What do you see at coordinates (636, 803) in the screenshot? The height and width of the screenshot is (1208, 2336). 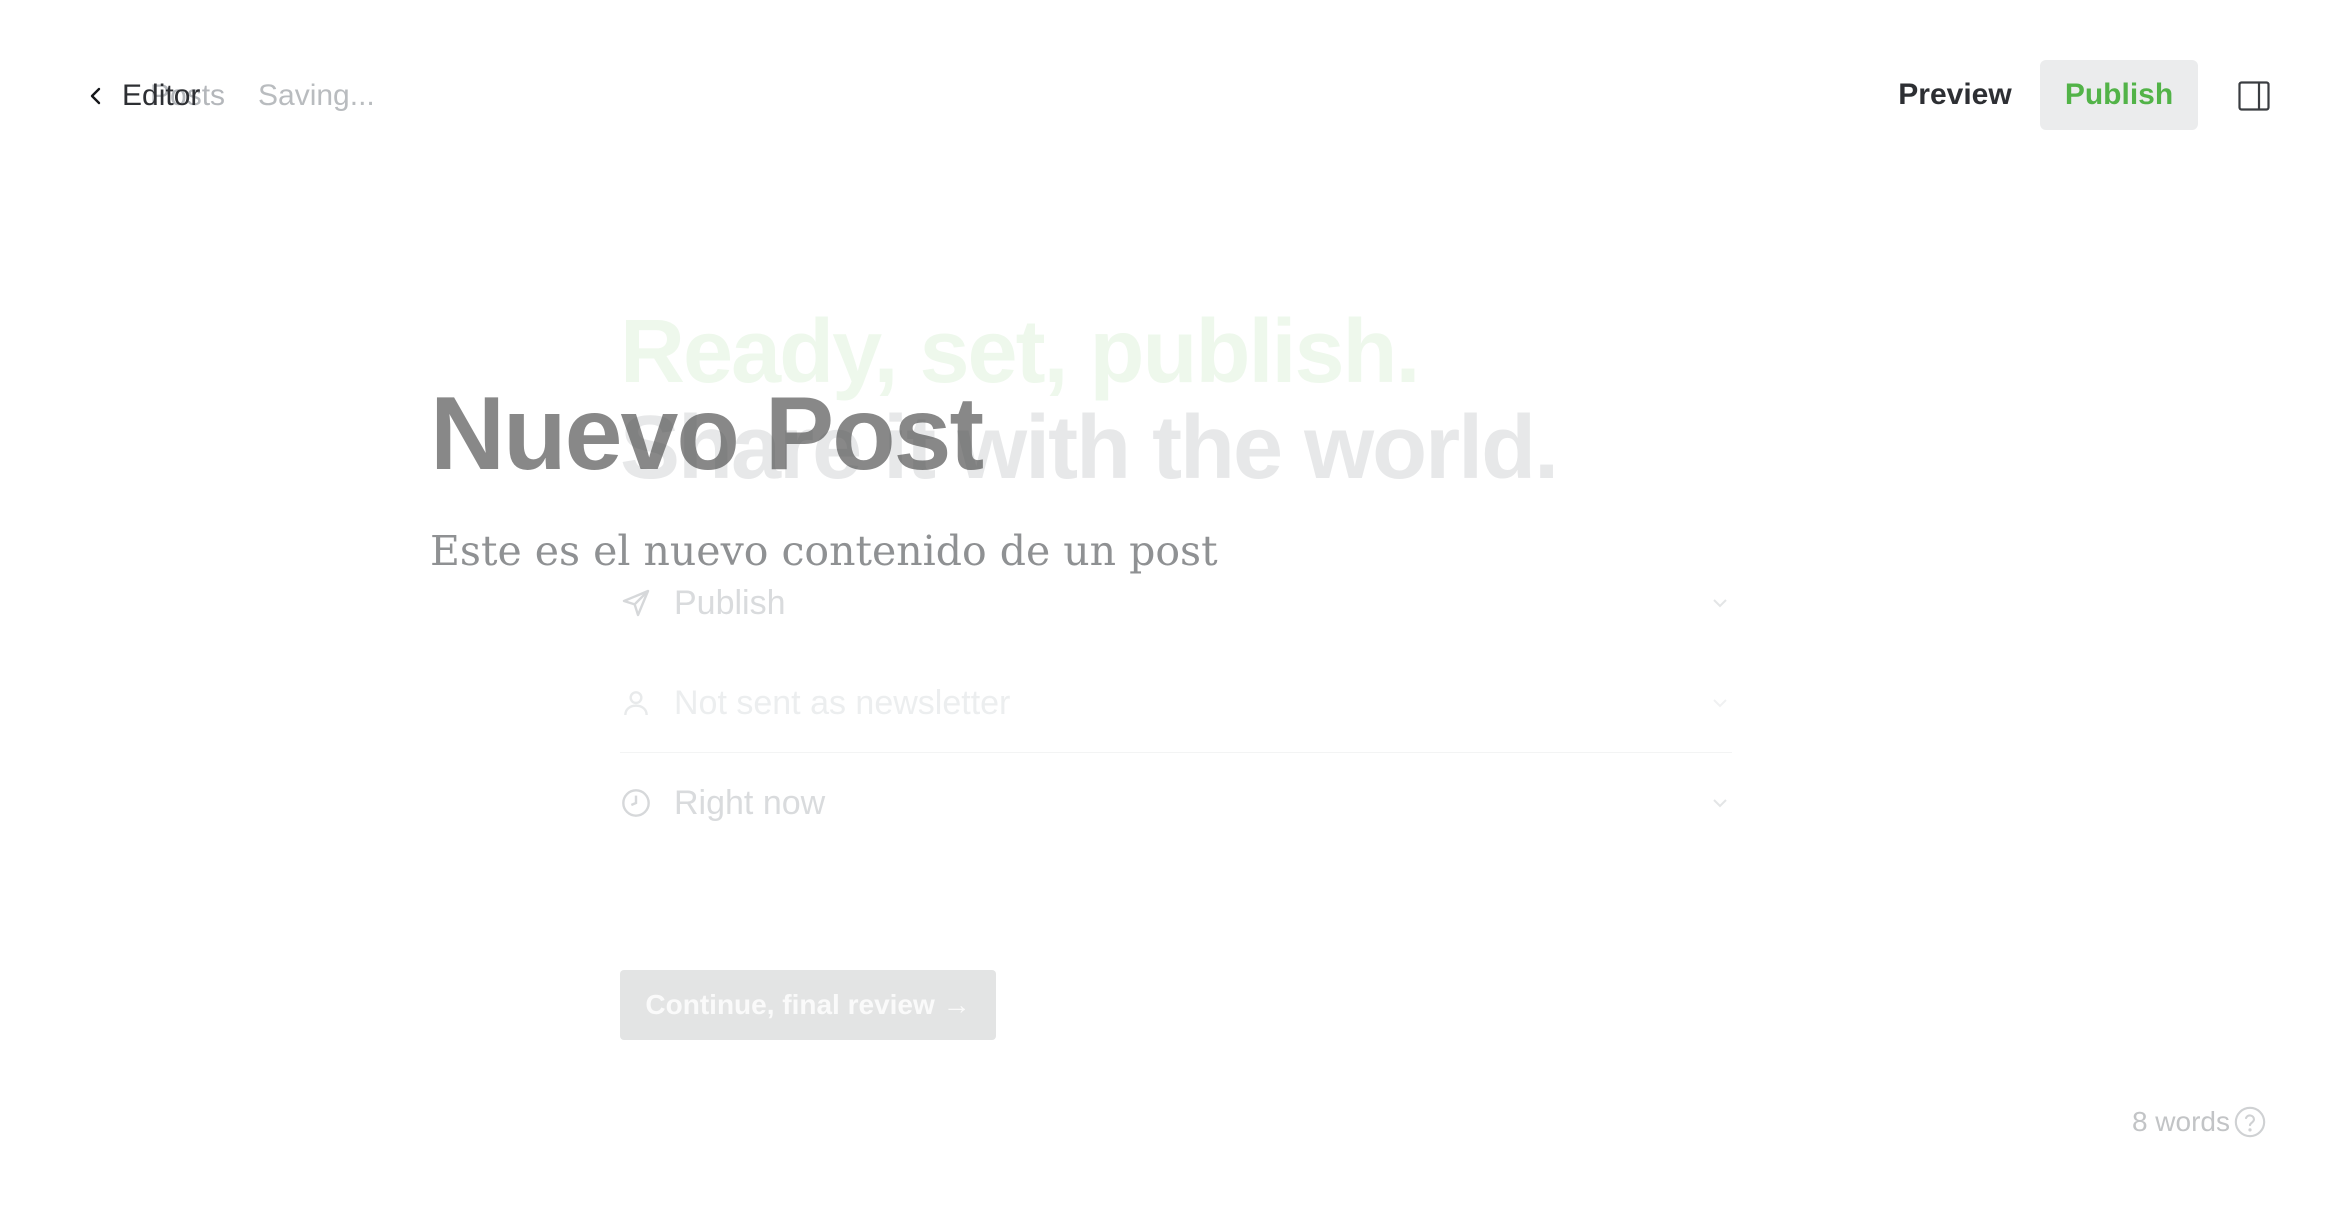 I see `clock-icon` at bounding box center [636, 803].